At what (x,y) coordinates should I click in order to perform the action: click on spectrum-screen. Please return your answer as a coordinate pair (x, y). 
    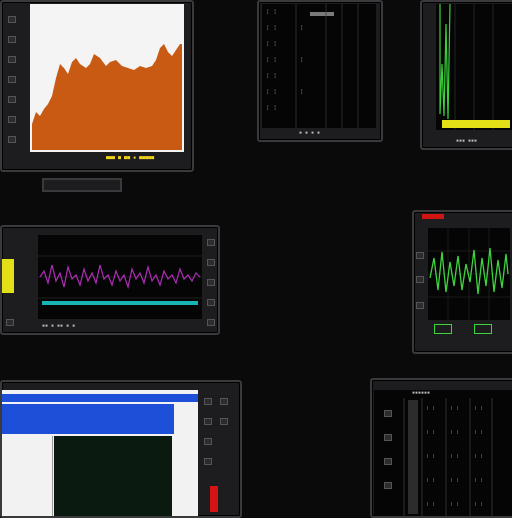
    Looking at the image, I should click on (107, 78).